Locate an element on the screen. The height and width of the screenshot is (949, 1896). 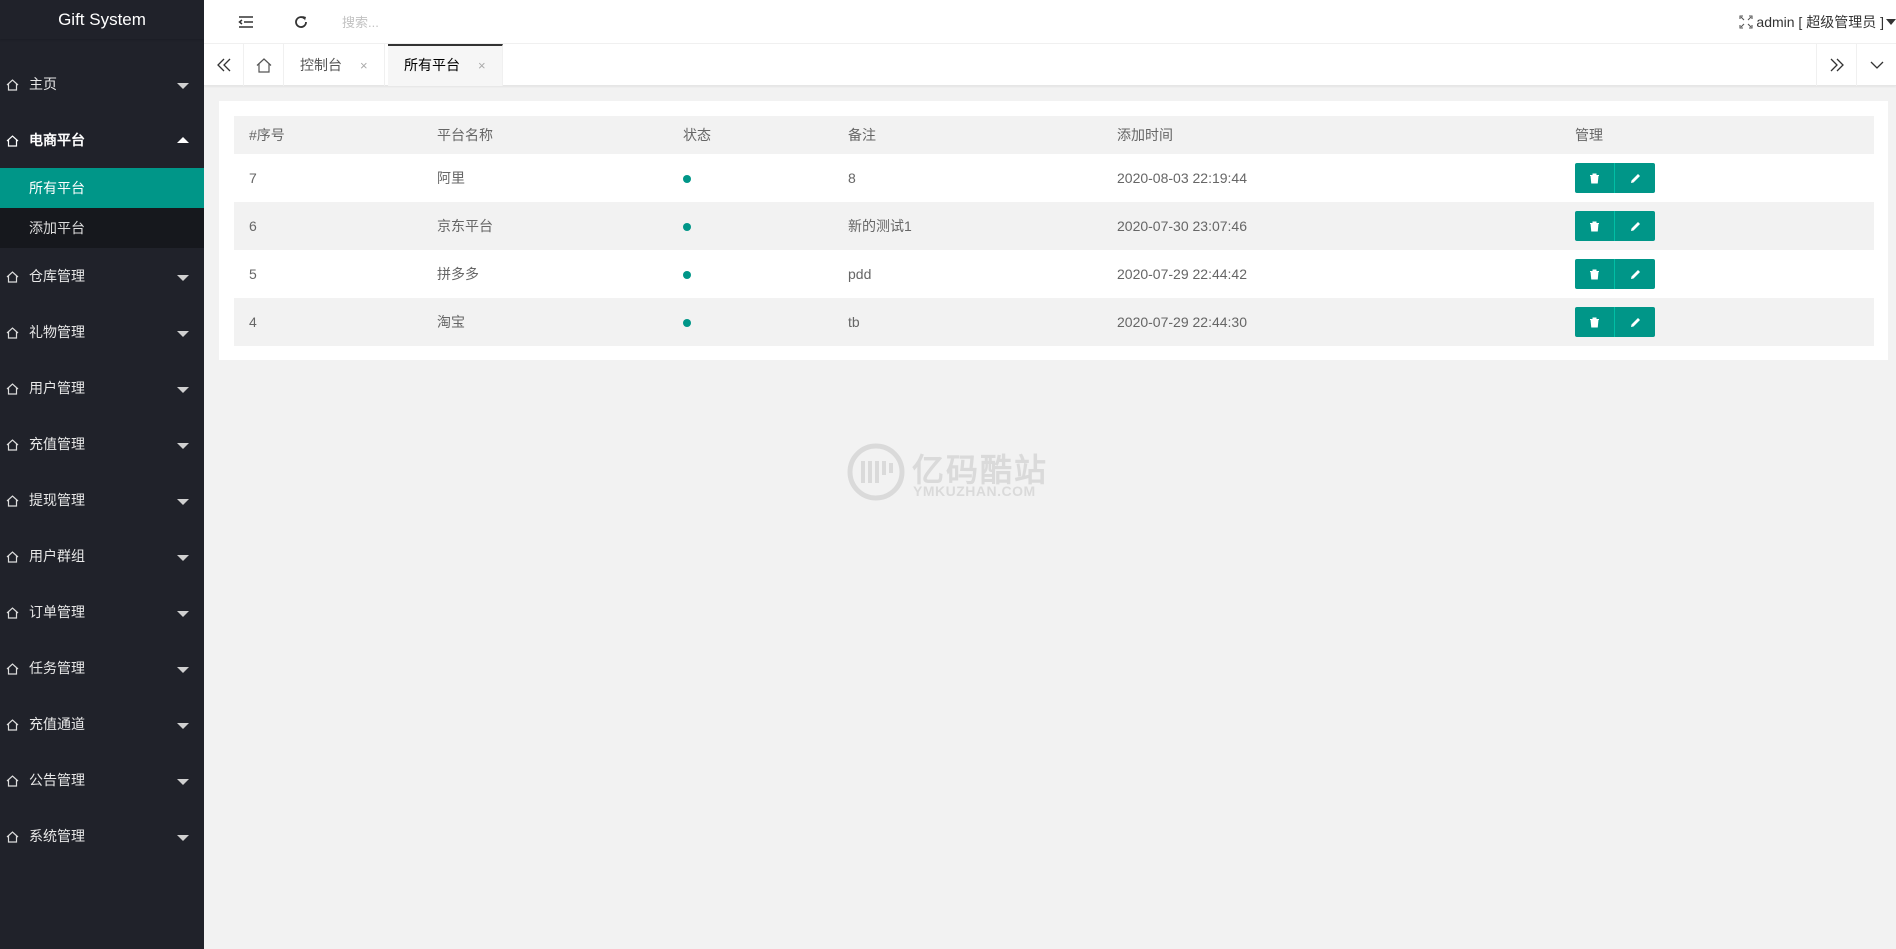
sidebar-item-recharge-channels: 充值通道 is located at coordinates (102, 724).